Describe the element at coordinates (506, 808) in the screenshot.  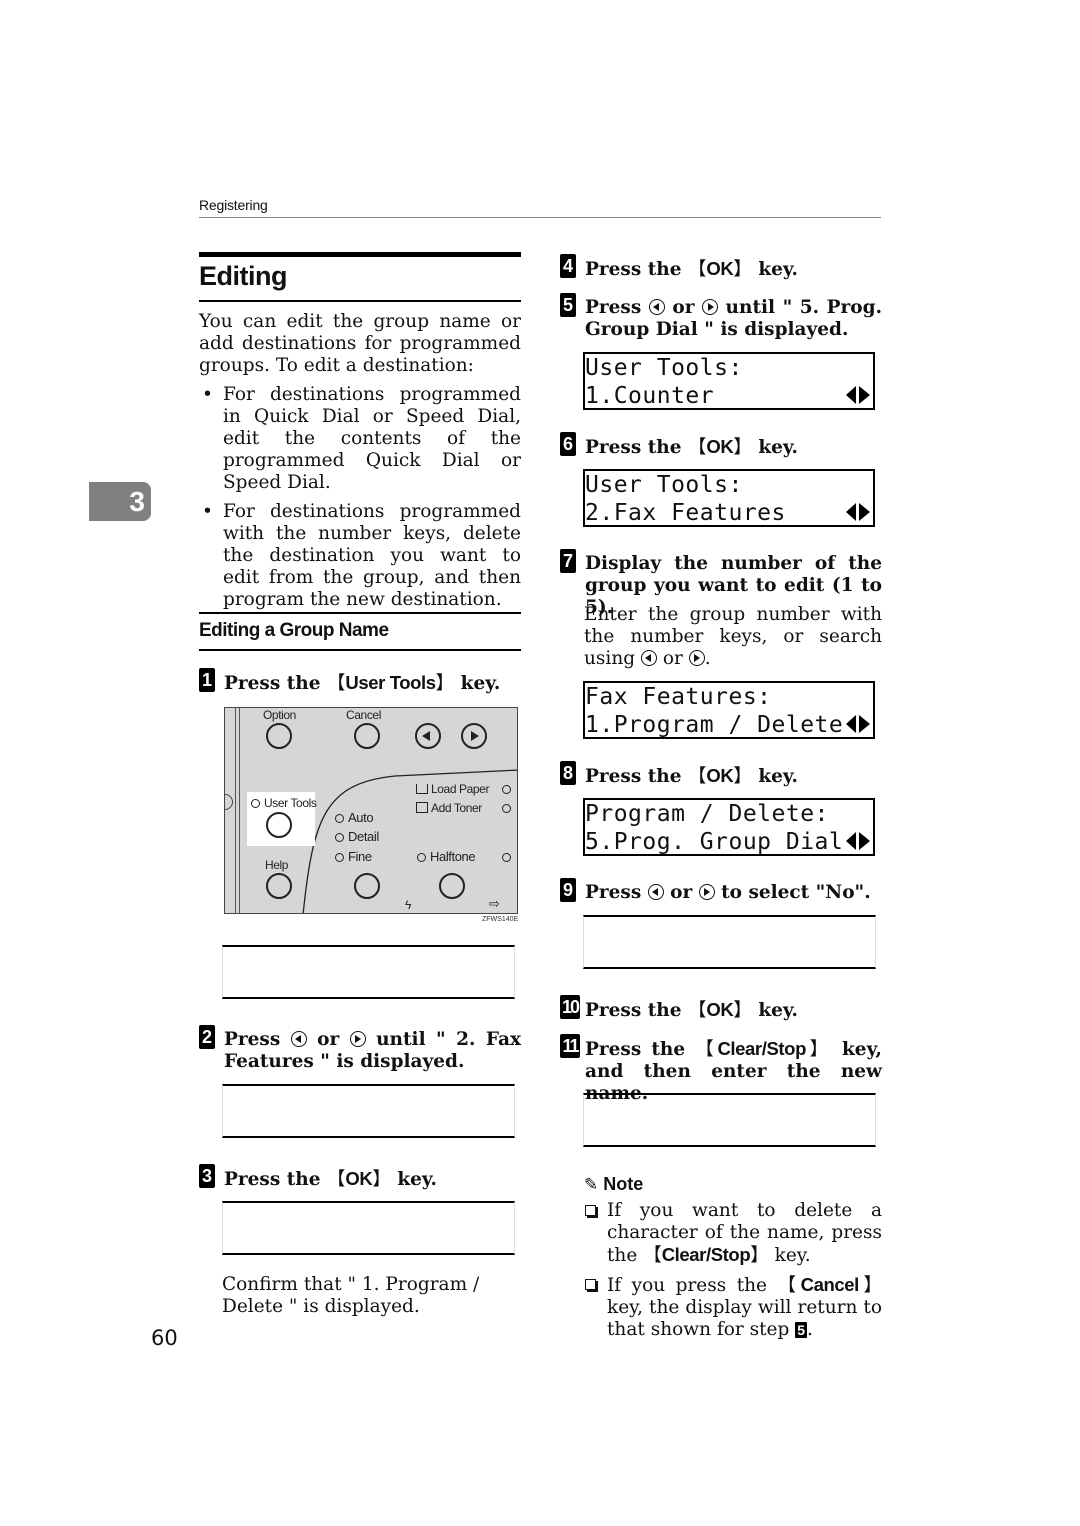
I see `indicator-led` at that location.